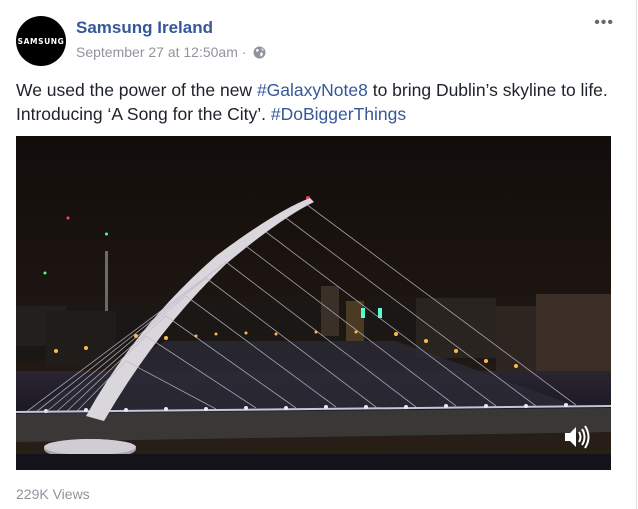 Image resolution: width=638 pixels, height=509 pixels. Describe the element at coordinates (136, 90) in the screenshot. I see `post-text-part1: We used the power of the new` at that location.